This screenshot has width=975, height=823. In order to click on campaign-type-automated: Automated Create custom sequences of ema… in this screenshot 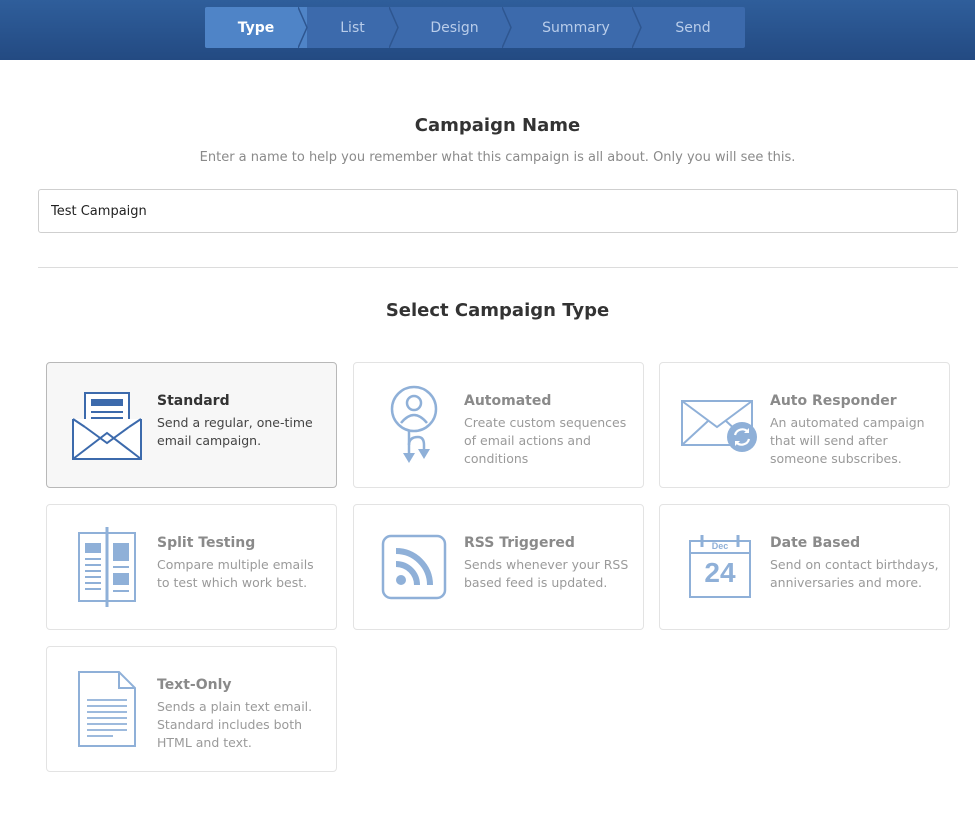, I will do `click(498, 425)`.